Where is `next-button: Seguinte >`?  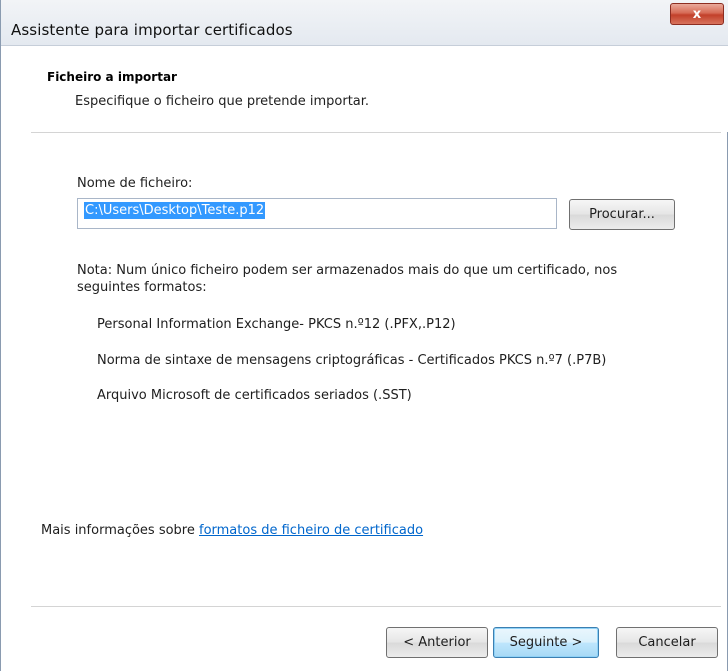 next-button: Seguinte > is located at coordinates (546, 642).